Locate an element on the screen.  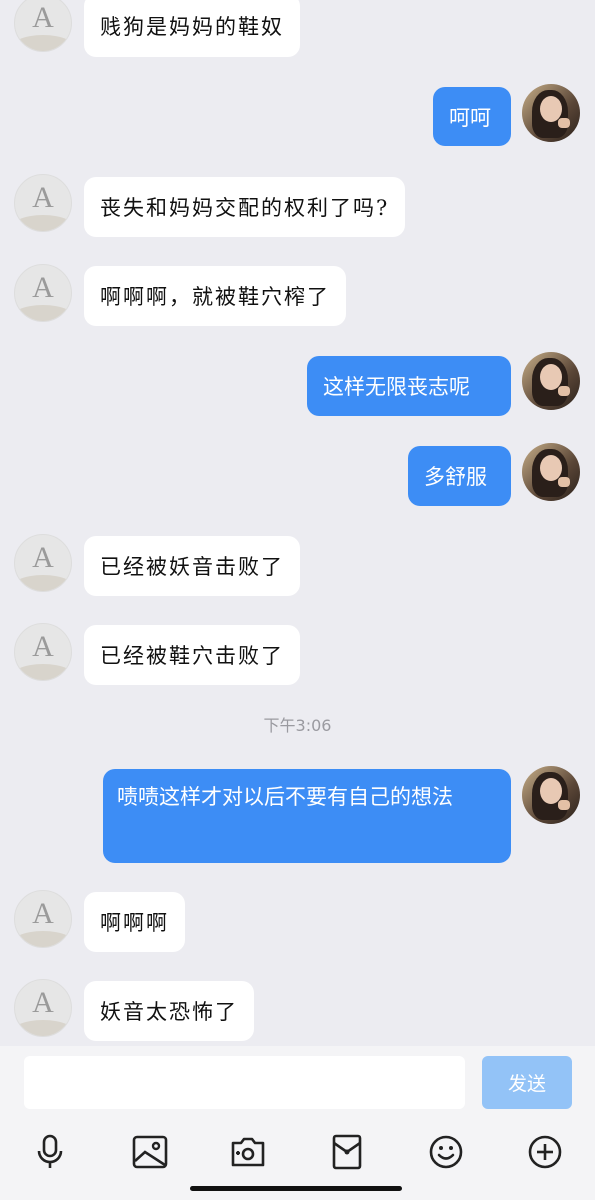
incoming-message-bubble: 已经被鞋穴击败了 is located at coordinates (192, 655).